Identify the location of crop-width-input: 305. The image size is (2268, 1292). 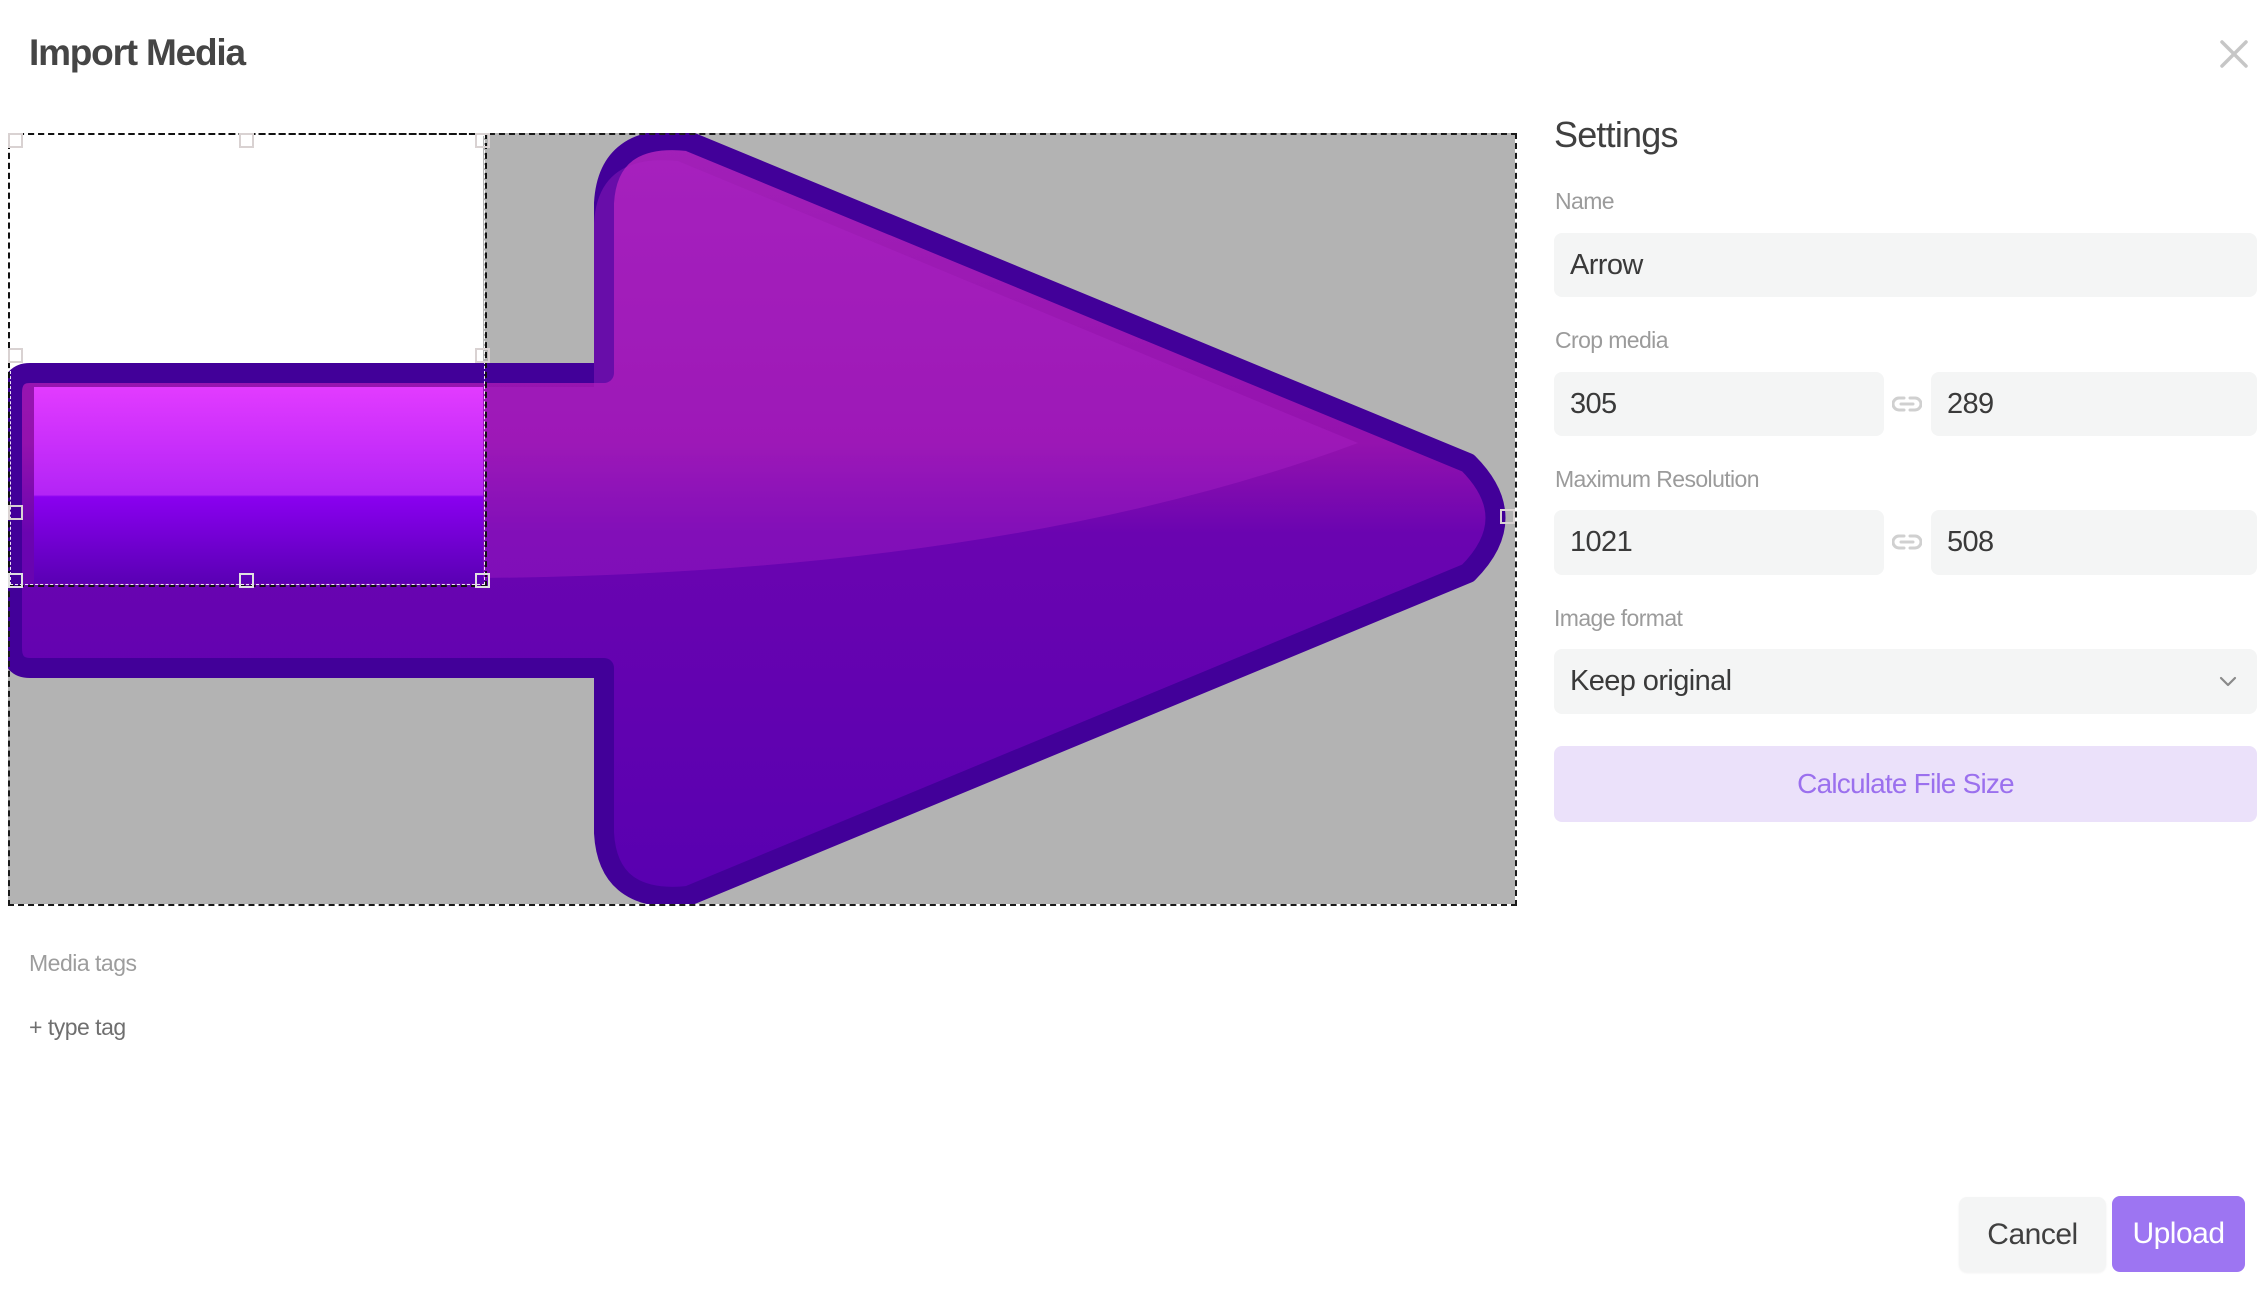
(1719, 404).